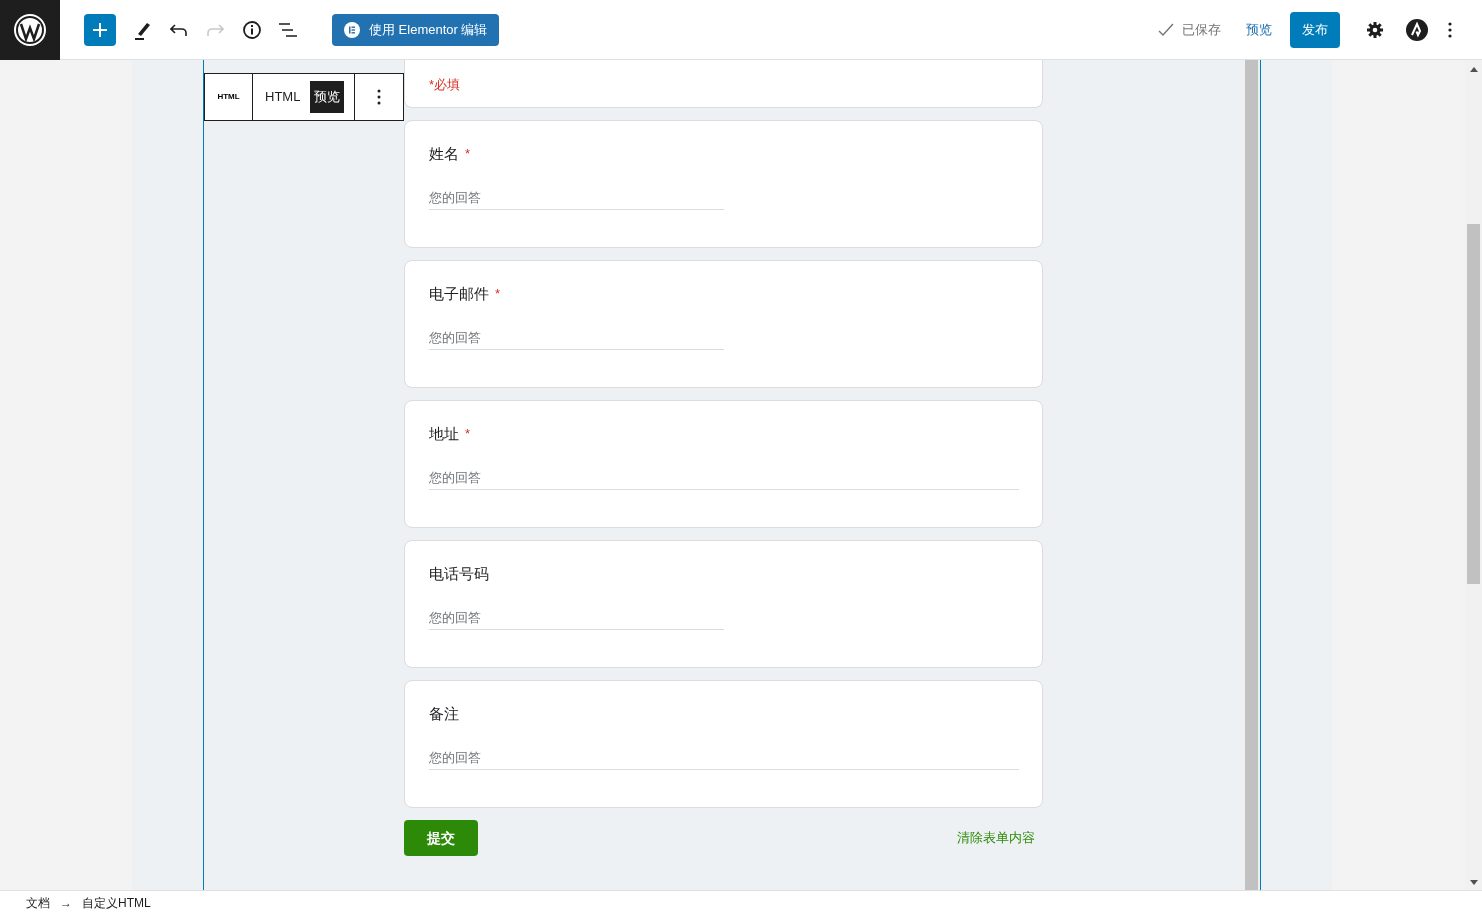  Describe the element at coordinates (459, 293) in the screenshot. I see `question-label: 电子邮件` at that location.